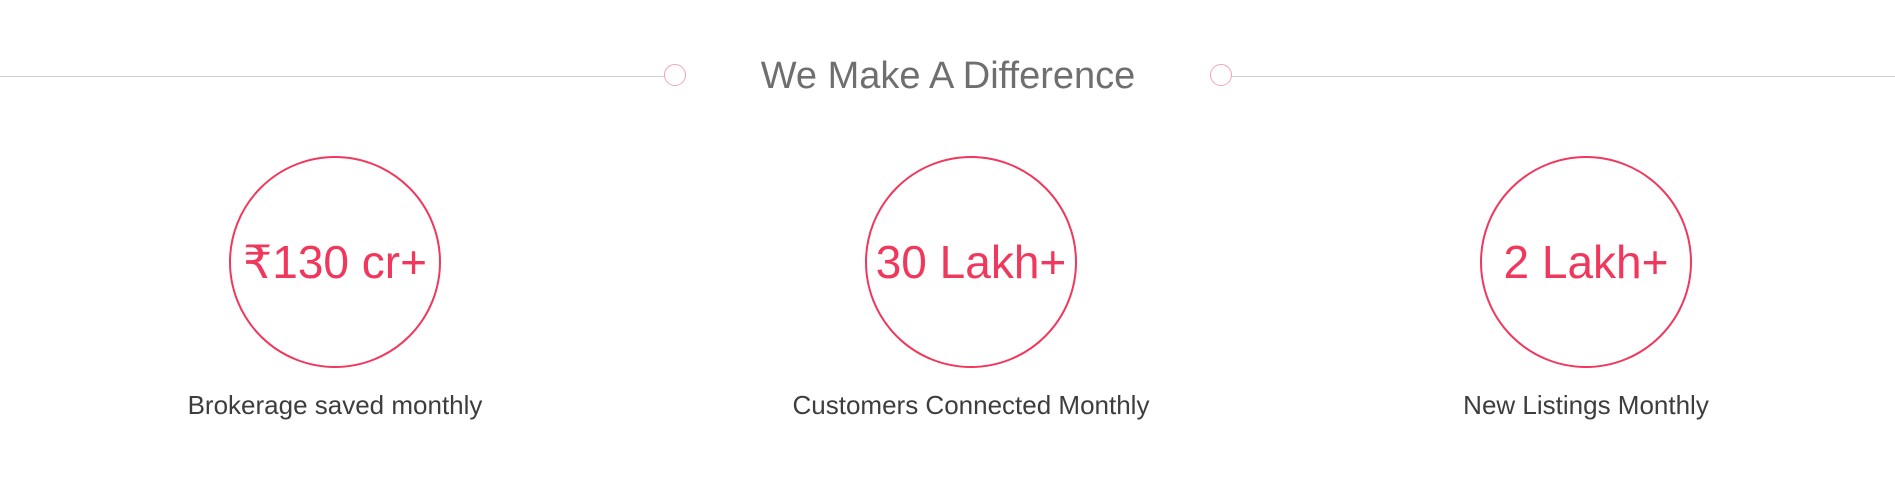  I want to click on stat-circle: ₹130 cr+, so click(335, 262).